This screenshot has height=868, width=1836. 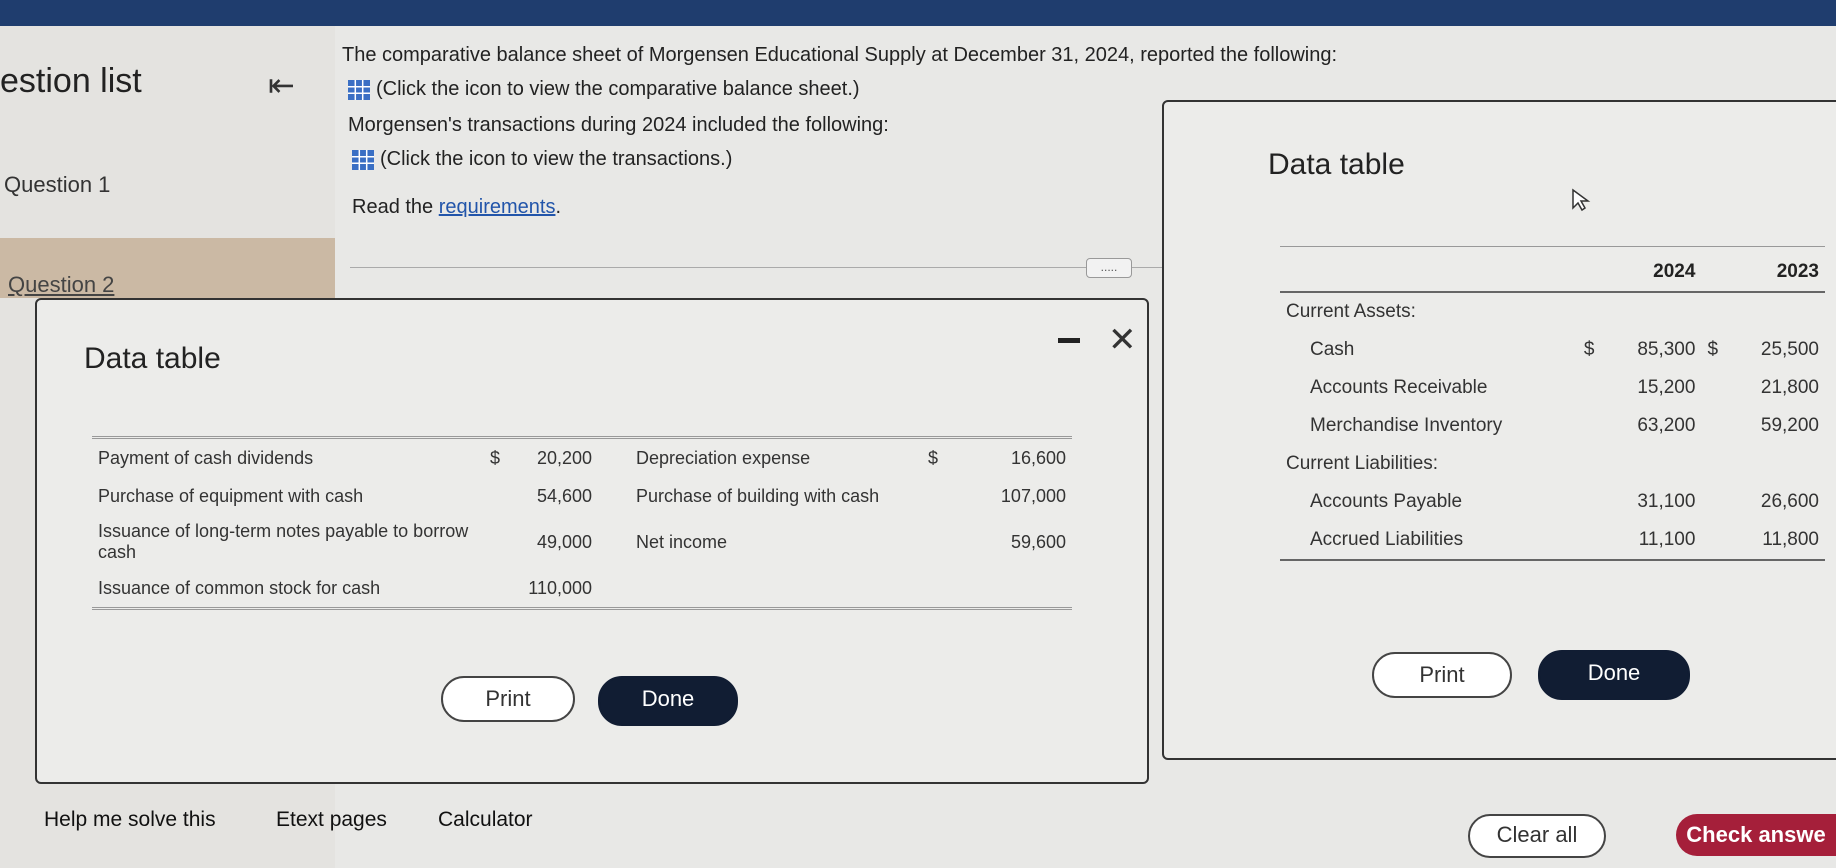 What do you see at coordinates (1336, 164) in the screenshot?
I see `balance-sheet-modal-title: Data table` at bounding box center [1336, 164].